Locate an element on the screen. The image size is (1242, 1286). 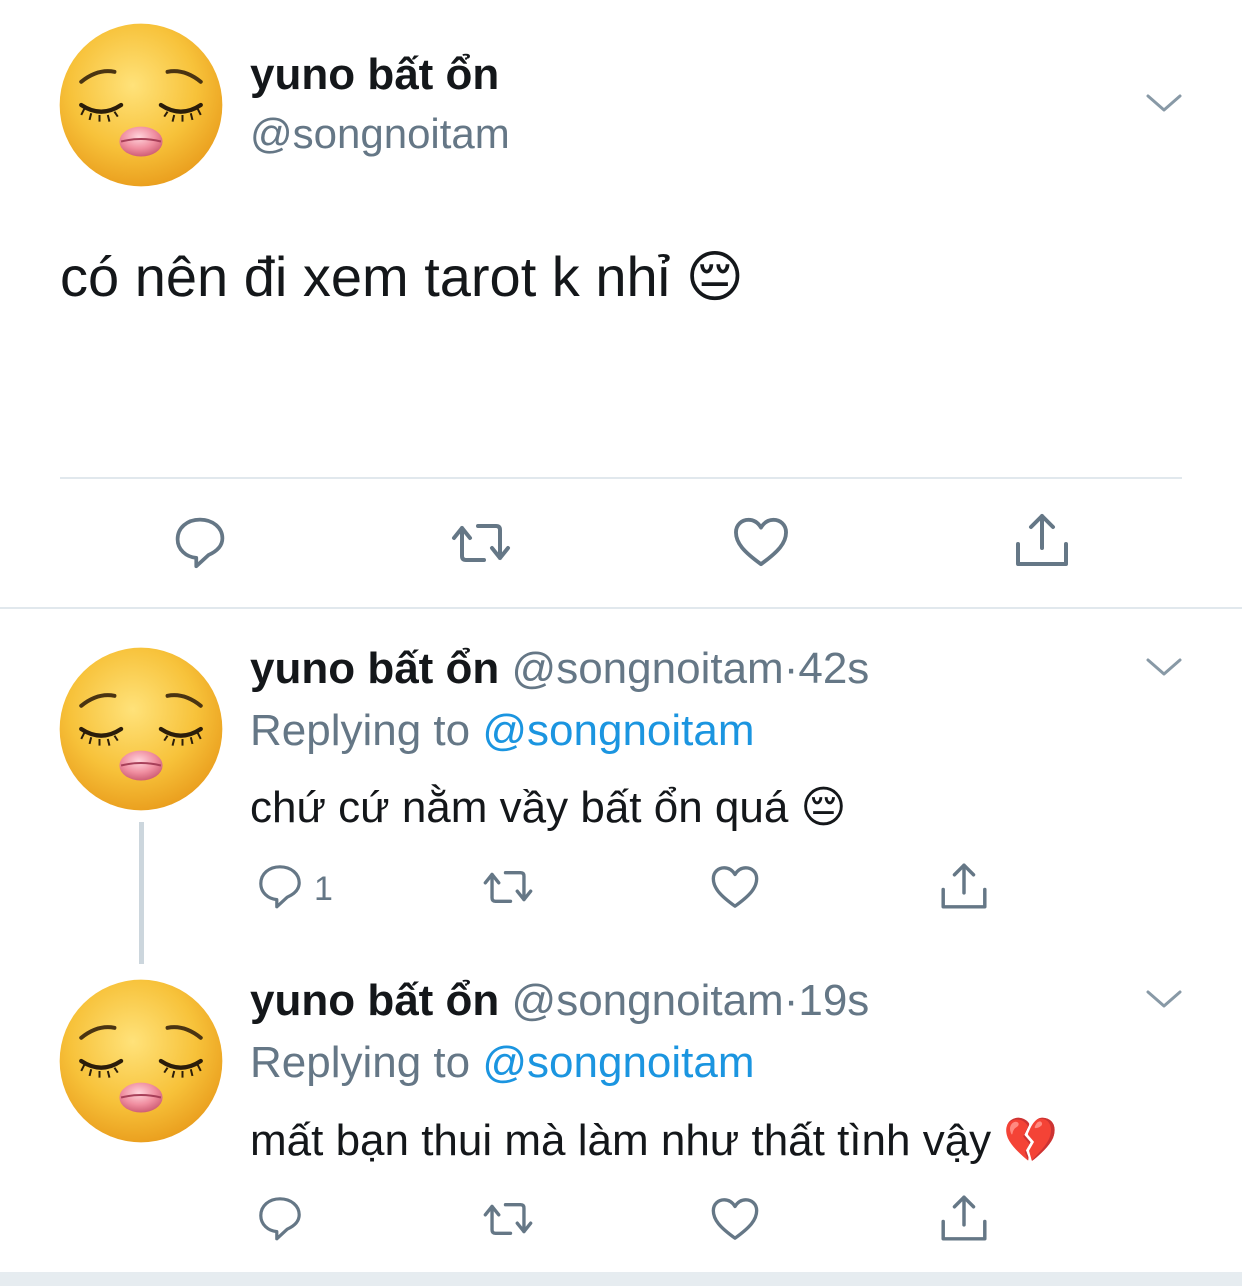
reply-count: 1 is located at coordinates (323, 889).